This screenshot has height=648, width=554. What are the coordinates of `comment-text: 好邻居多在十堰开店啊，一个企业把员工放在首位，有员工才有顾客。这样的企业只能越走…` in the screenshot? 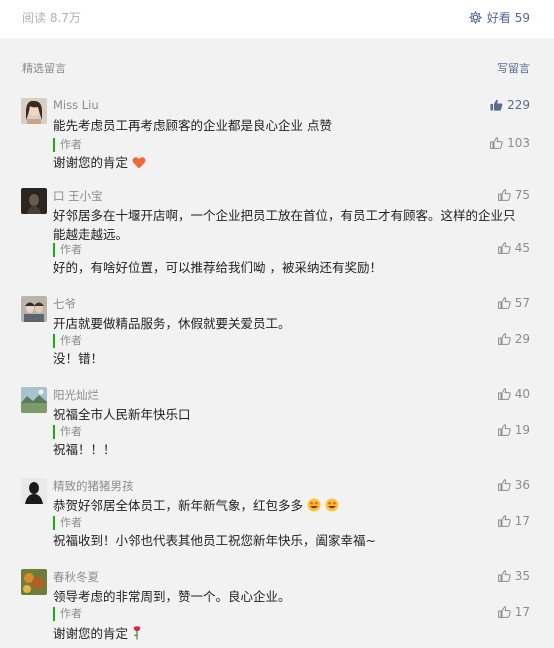 It's located at (284, 225).